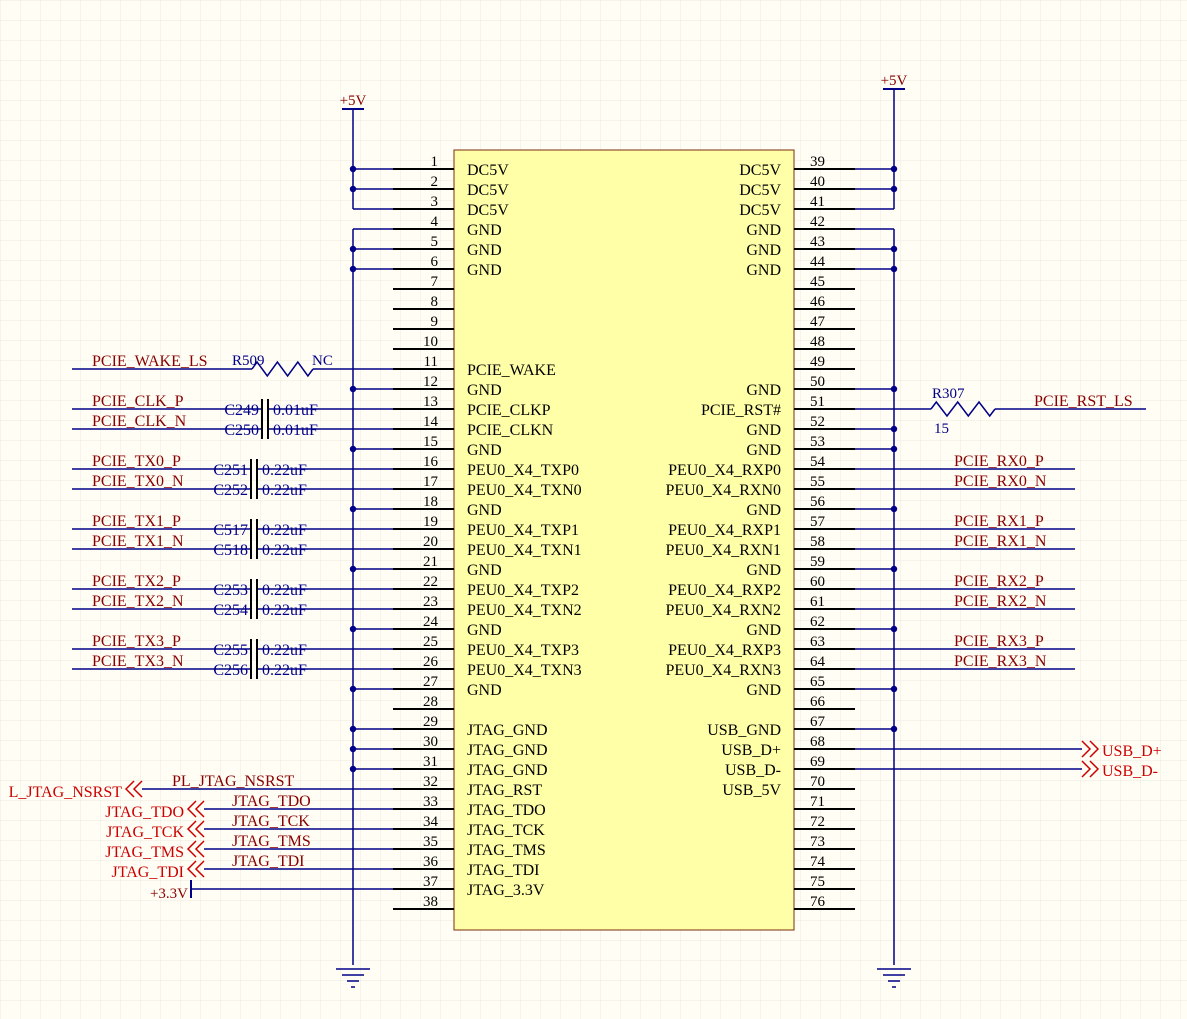  What do you see at coordinates (724, 650) in the screenshot?
I see `pin-name-63: PEU0_X4_RXP3` at bounding box center [724, 650].